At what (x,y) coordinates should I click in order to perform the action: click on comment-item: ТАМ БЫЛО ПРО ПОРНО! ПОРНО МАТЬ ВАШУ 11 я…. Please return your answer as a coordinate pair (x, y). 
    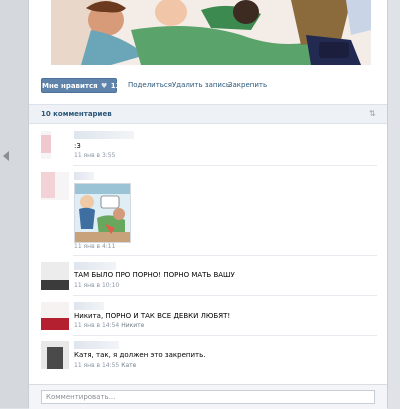
    Looking at the image, I should click on (209, 279).